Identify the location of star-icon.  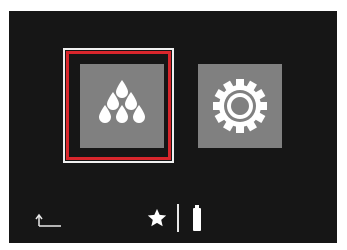
(157, 217).